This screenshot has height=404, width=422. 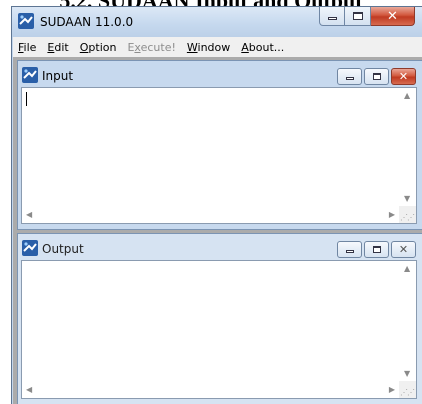 I want to click on input-minimize-button, so click(x=349, y=76).